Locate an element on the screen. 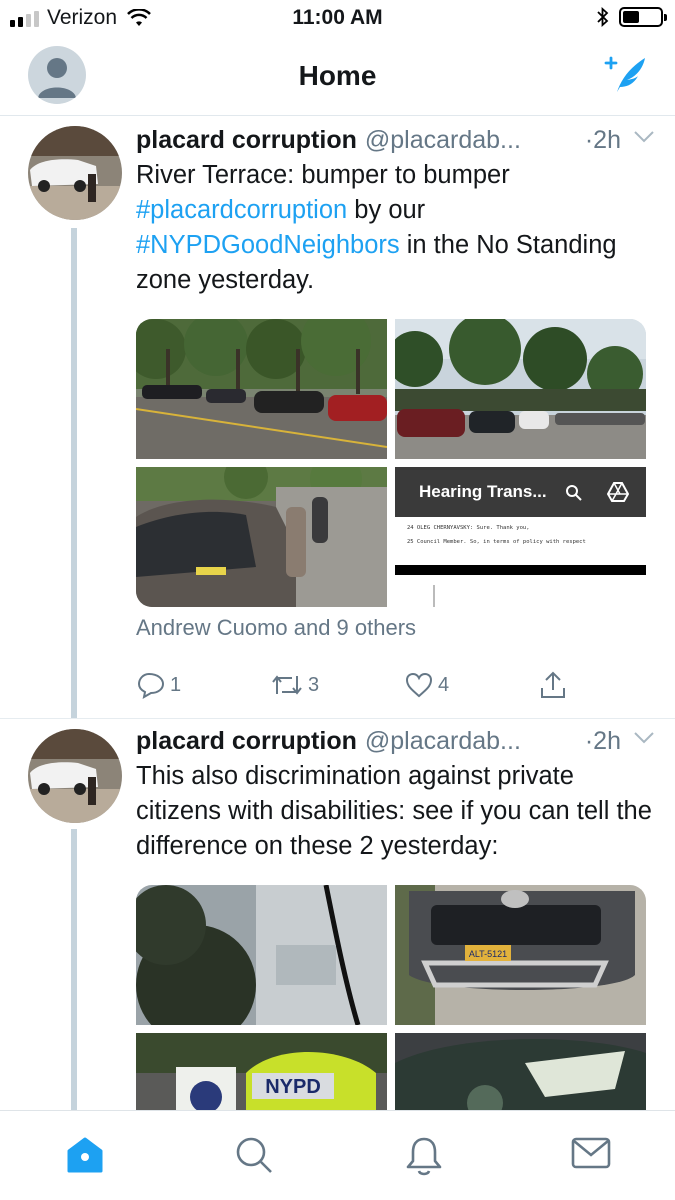  reply-button: 1 is located at coordinates (158, 685).